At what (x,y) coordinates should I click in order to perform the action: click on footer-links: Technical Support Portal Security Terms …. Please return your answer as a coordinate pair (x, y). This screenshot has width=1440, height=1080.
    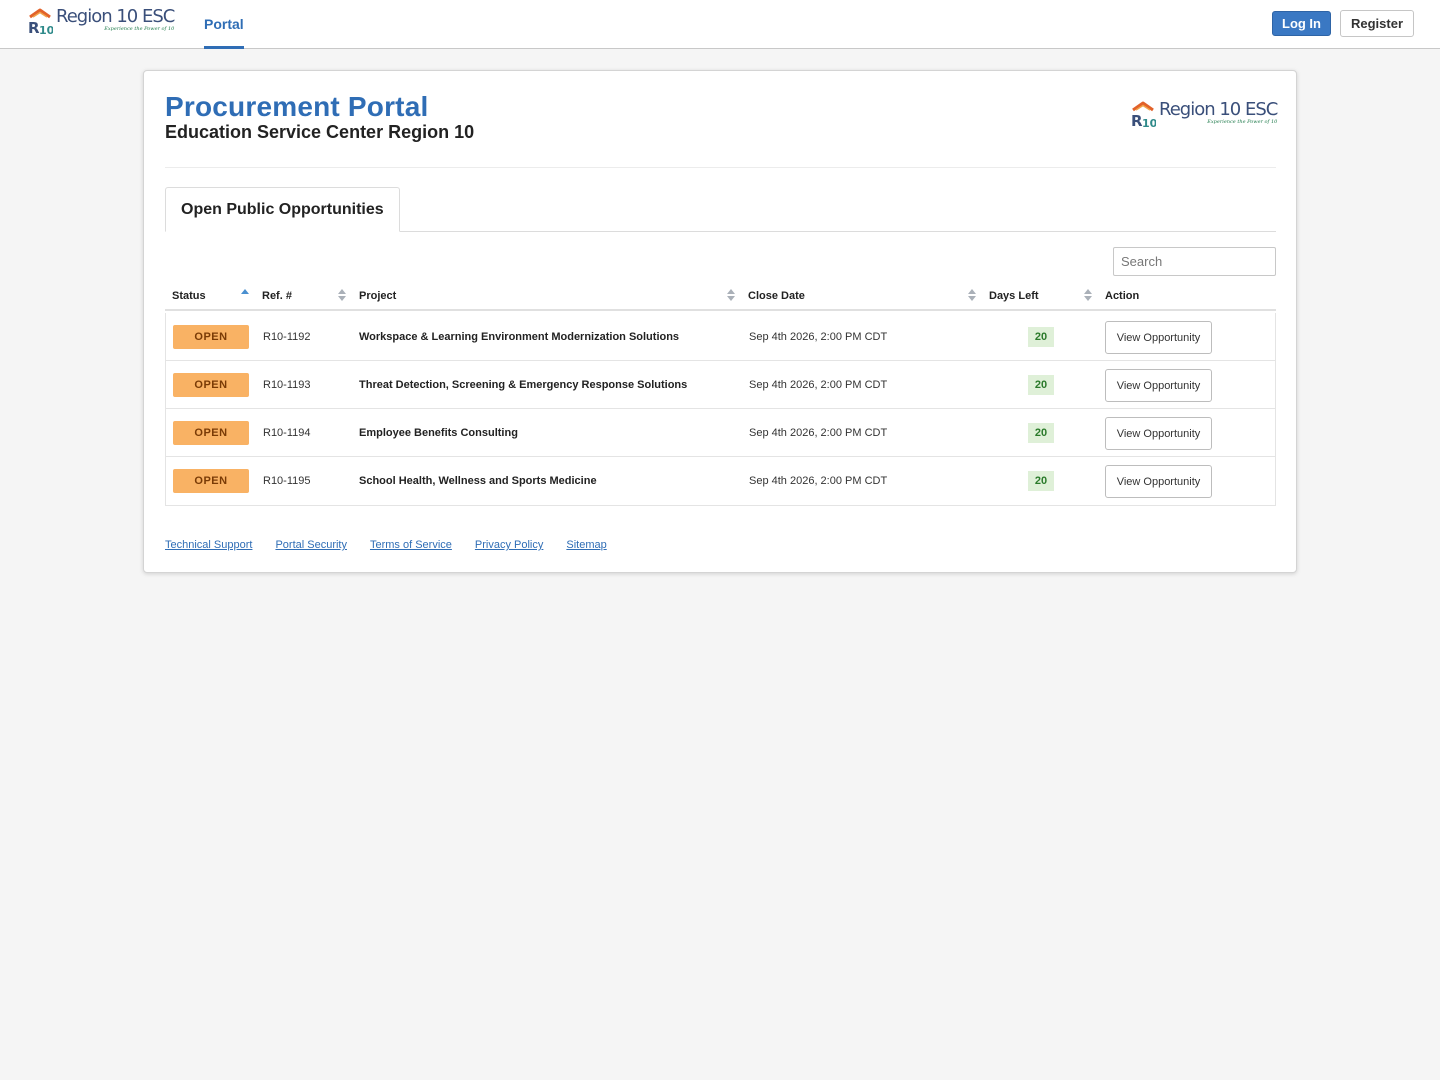
    Looking at the image, I should click on (386, 545).